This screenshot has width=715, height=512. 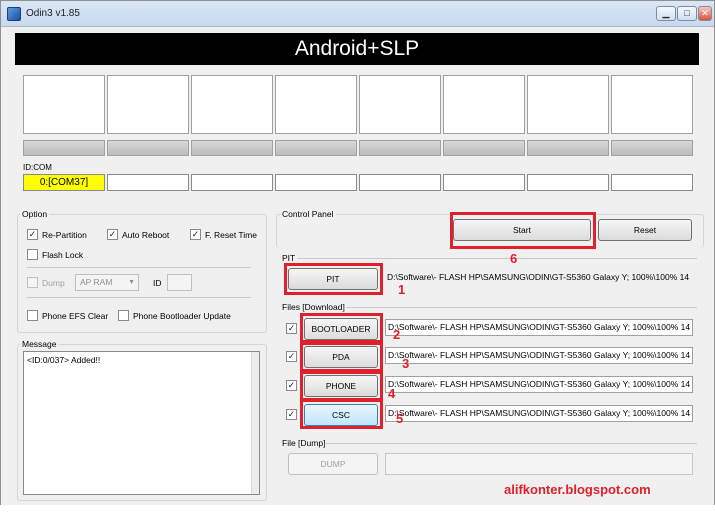 What do you see at coordinates (539, 464) in the screenshot?
I see `dump-file-path` at bounding box center [539, 464].